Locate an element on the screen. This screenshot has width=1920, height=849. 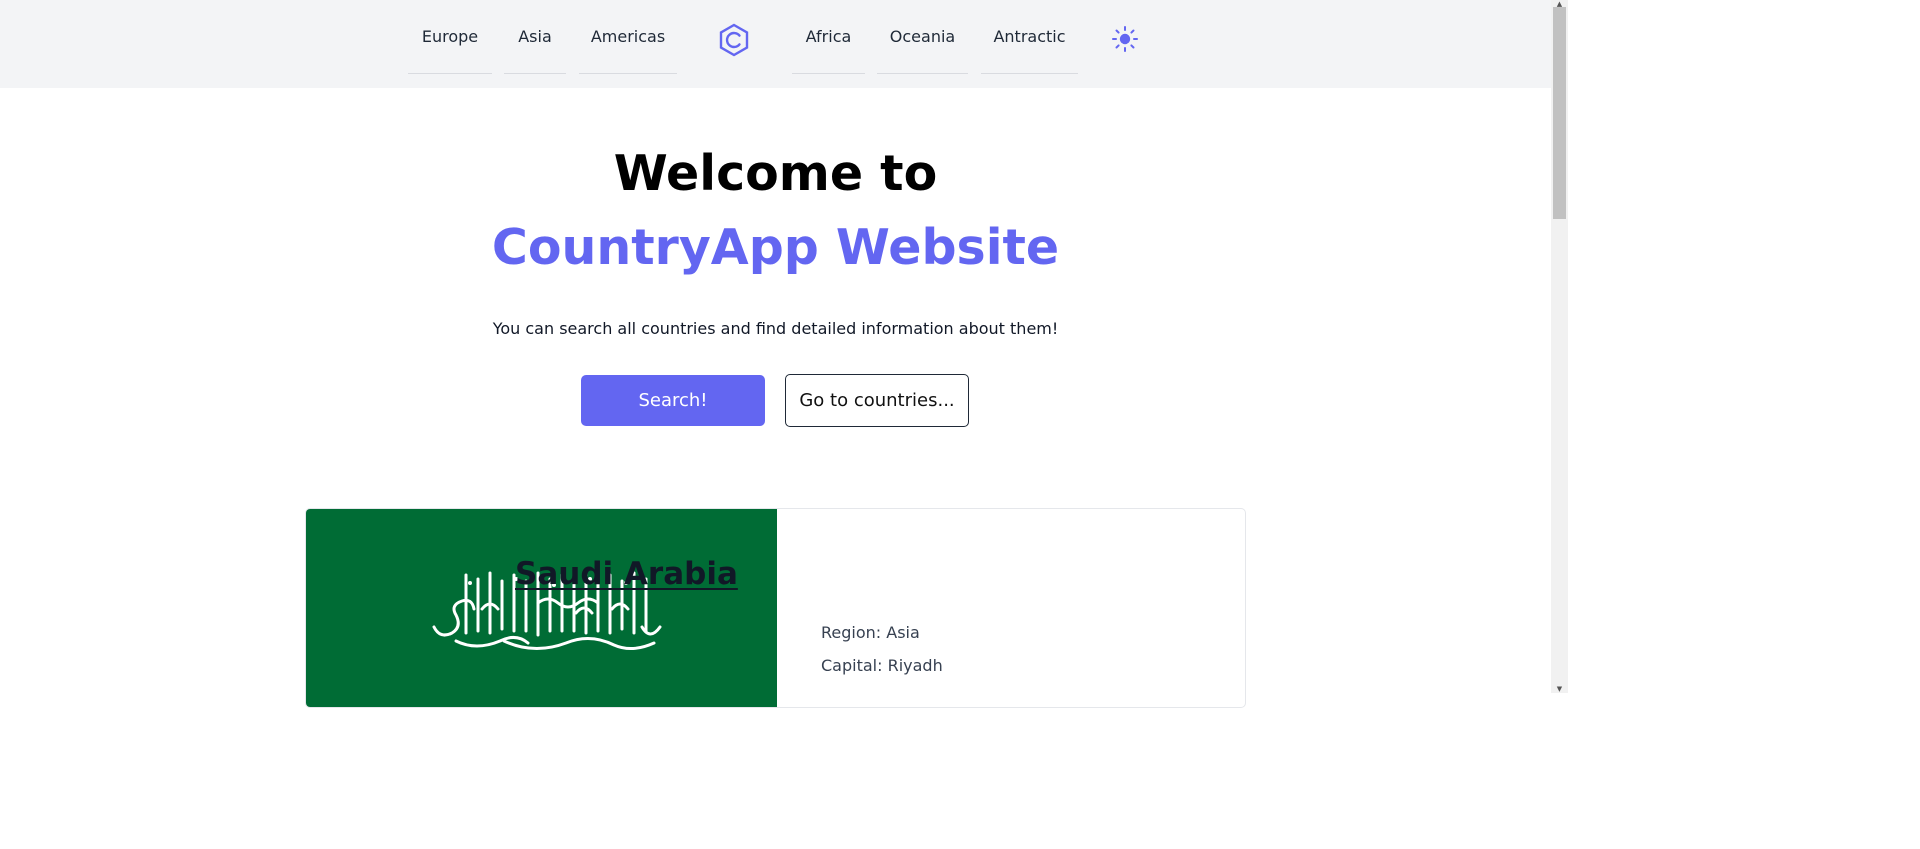
sun-icon is located at coordinates (1125, 39).